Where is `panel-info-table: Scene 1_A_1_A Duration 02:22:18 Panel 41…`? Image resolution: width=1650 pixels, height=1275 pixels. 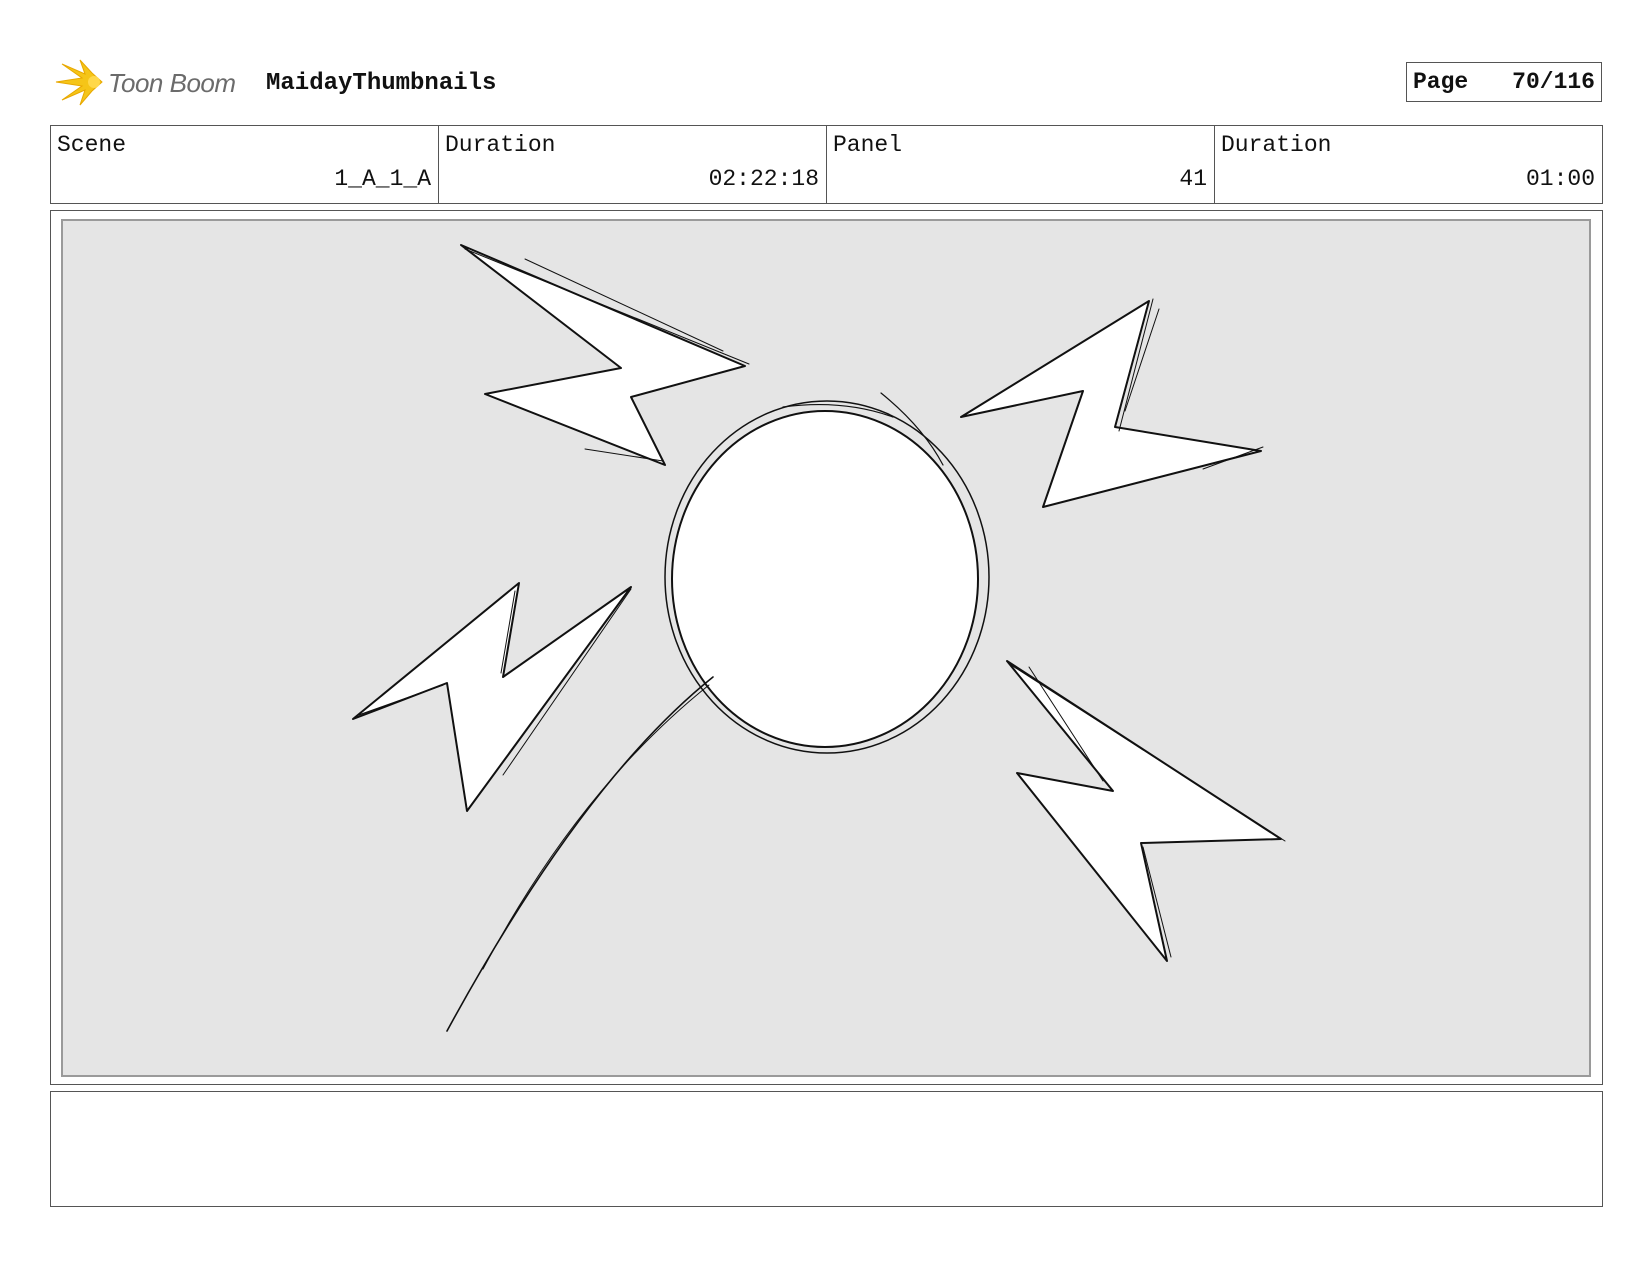
panel-info-table: Scene 1_A_1_A Duration 02:22:18 Panel 41… is located at coordinates (826, 164).